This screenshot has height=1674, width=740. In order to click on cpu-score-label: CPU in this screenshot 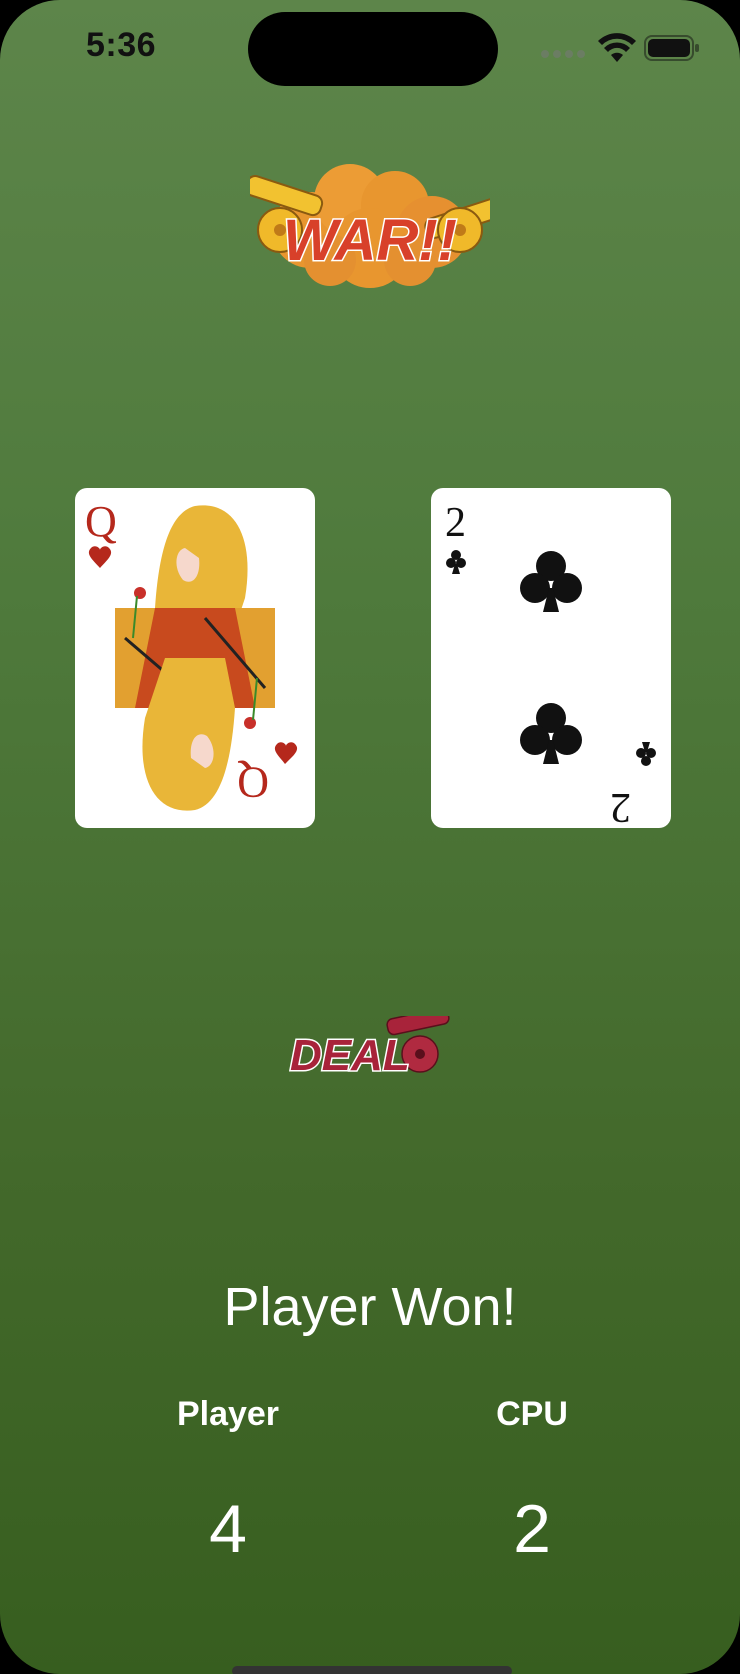, I will do `click(532, 1414)`.